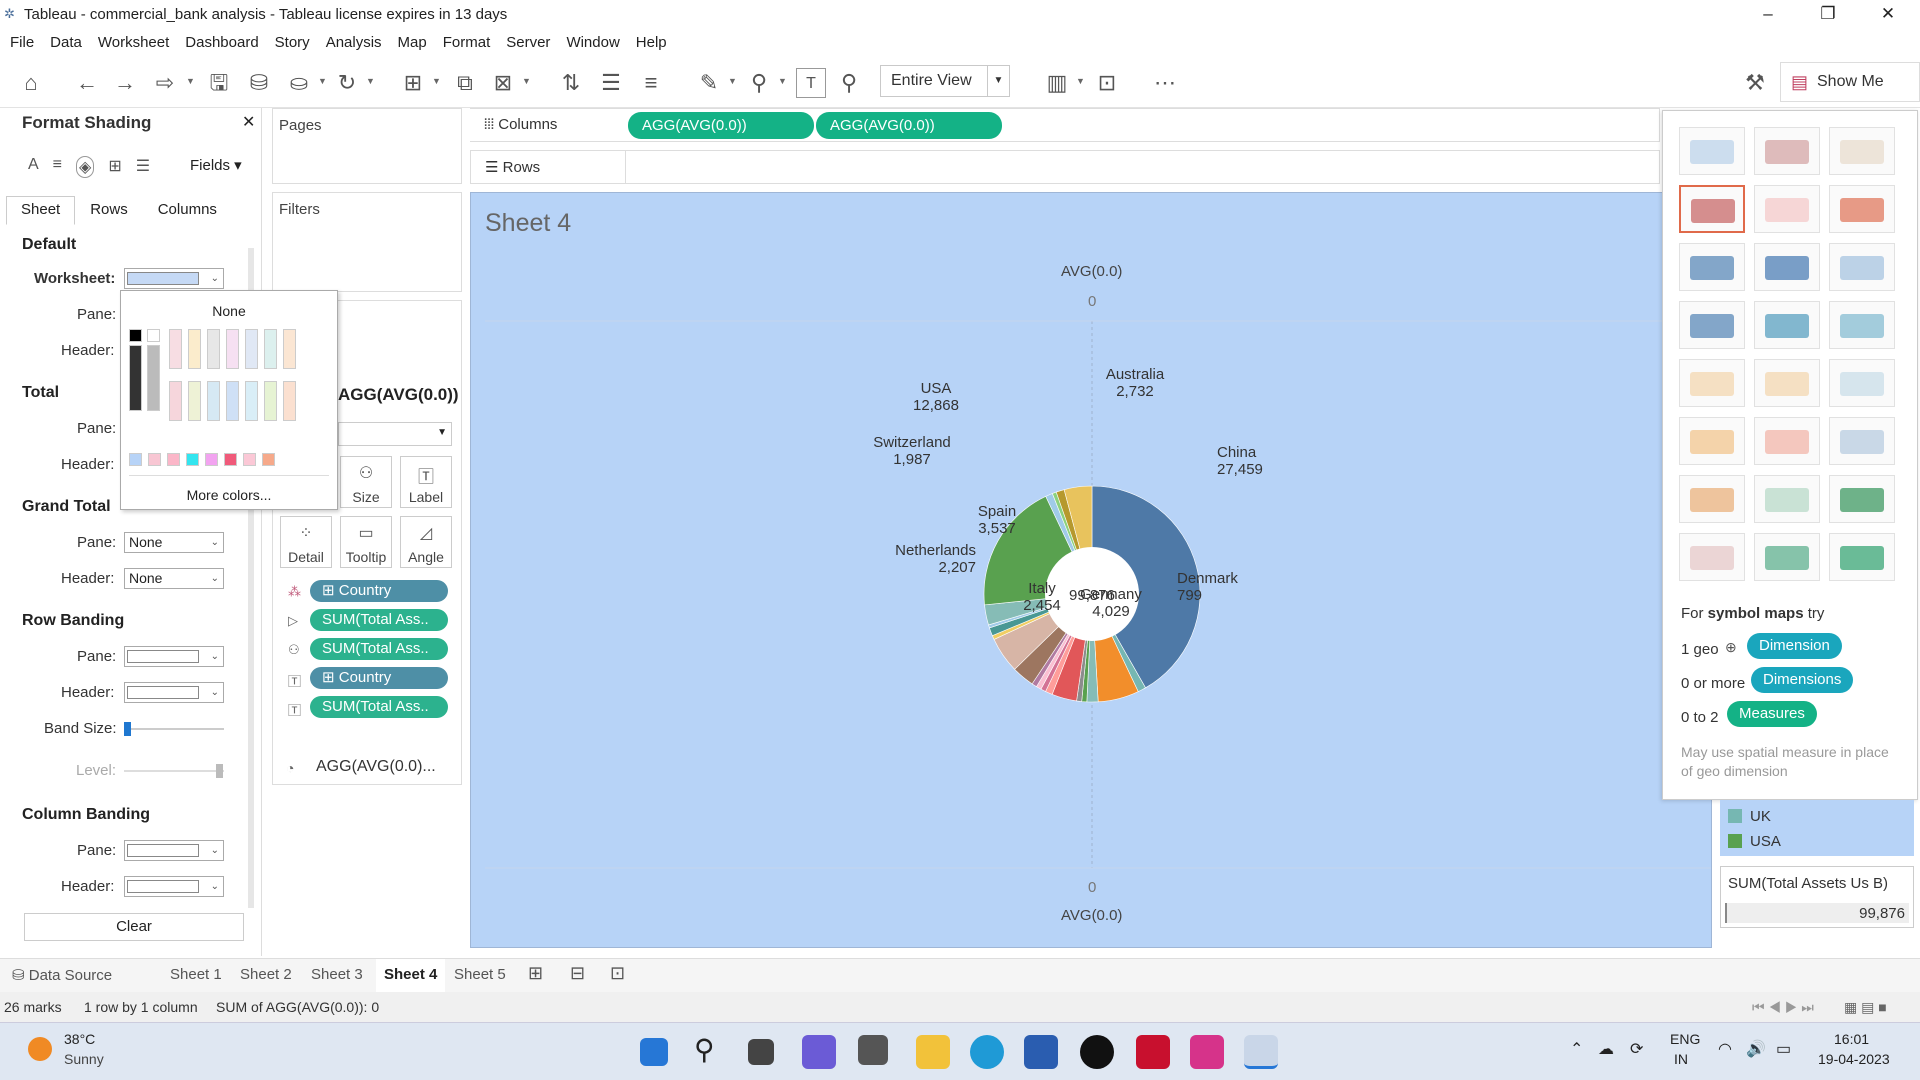 This screenshot has width=1920, height=1080. I want to click on band-size-slider, so click(174, 729).